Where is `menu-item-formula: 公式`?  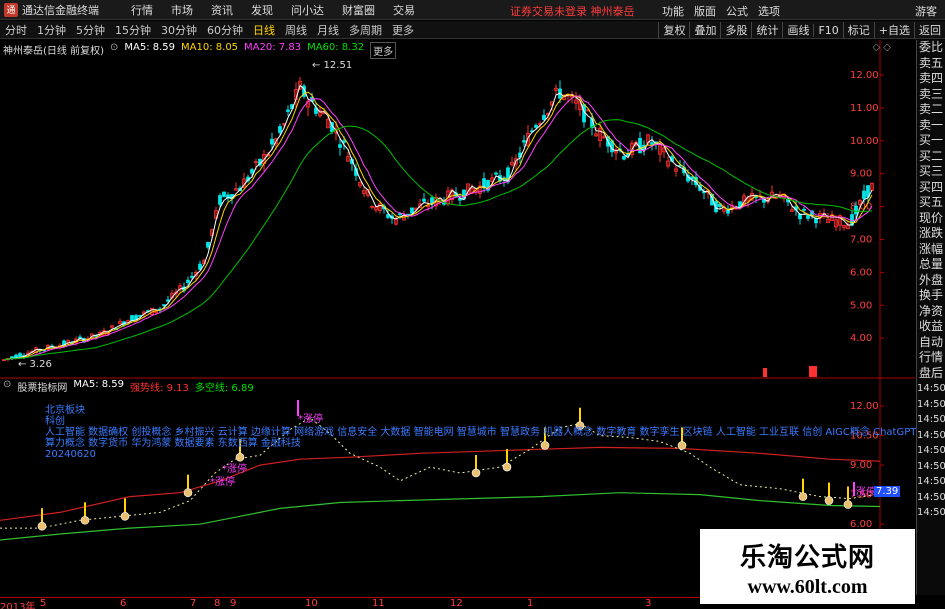 menu-item-formula: 公式 is located at coordinates (737, 11).